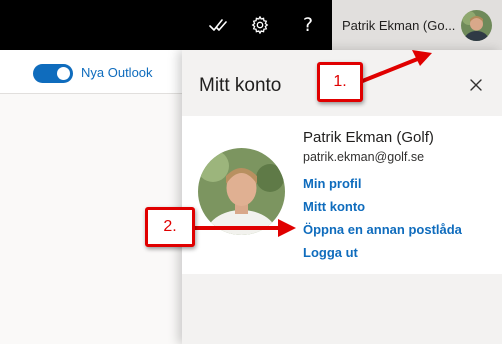  Describe the element at coordinates (382, 206) in the screenshot. I see `my-account-link: Mitt konto` at that location.